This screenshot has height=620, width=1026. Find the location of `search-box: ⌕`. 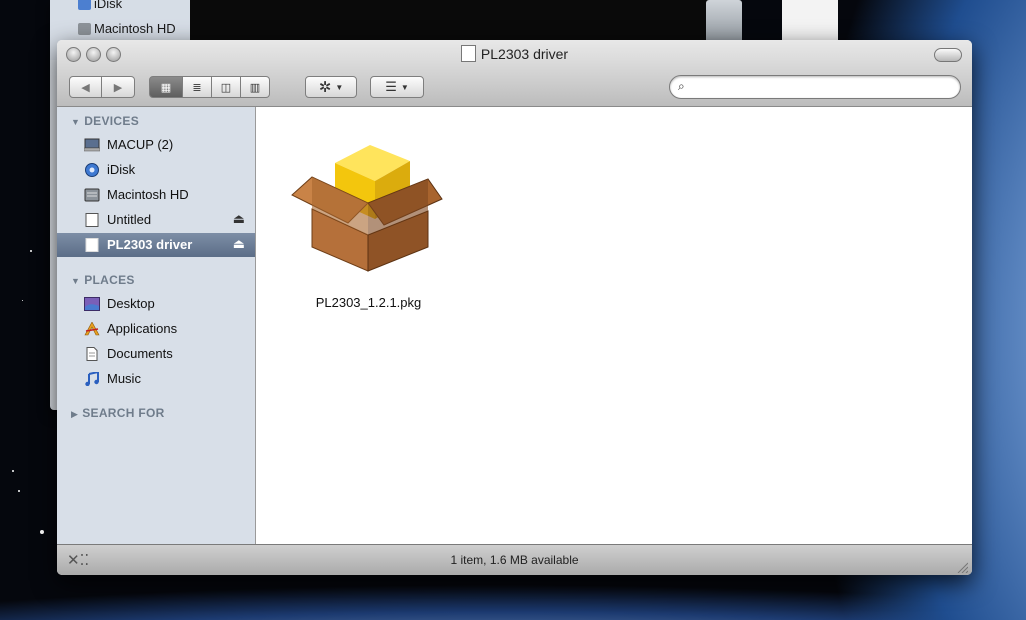

search-box: ⌕ is located at coordinates (815, 87).